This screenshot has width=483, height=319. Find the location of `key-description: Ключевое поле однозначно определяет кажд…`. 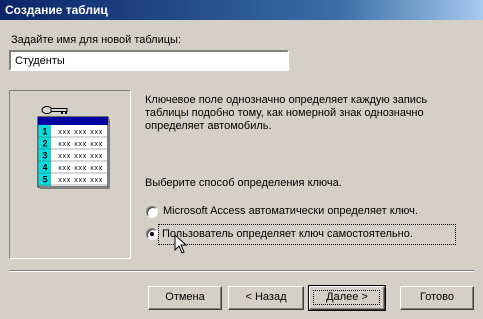

key-description: Ключевое поле однозначно определяет кажд… is located at coordinates (286, 113).